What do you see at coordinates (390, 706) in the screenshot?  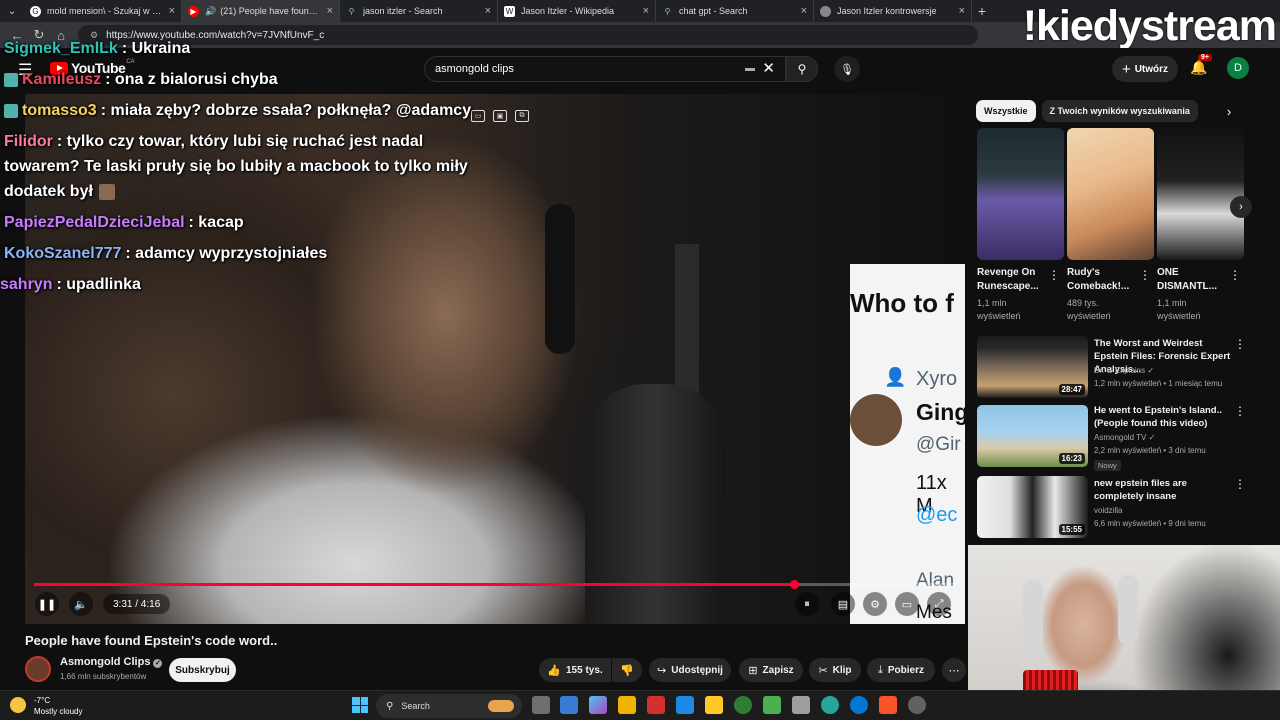 I see `search-icon: ⚲` at bounding box center [390, 706].